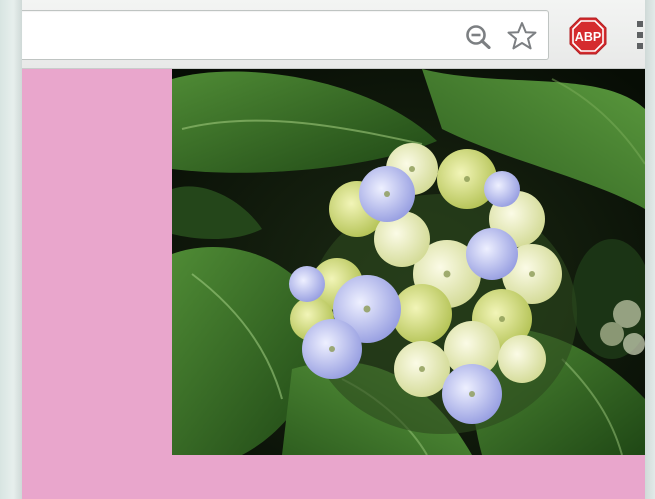 The width and height of the screenshot is (655, 499). I want to click on zoom-out-icon, so click(479, 36).